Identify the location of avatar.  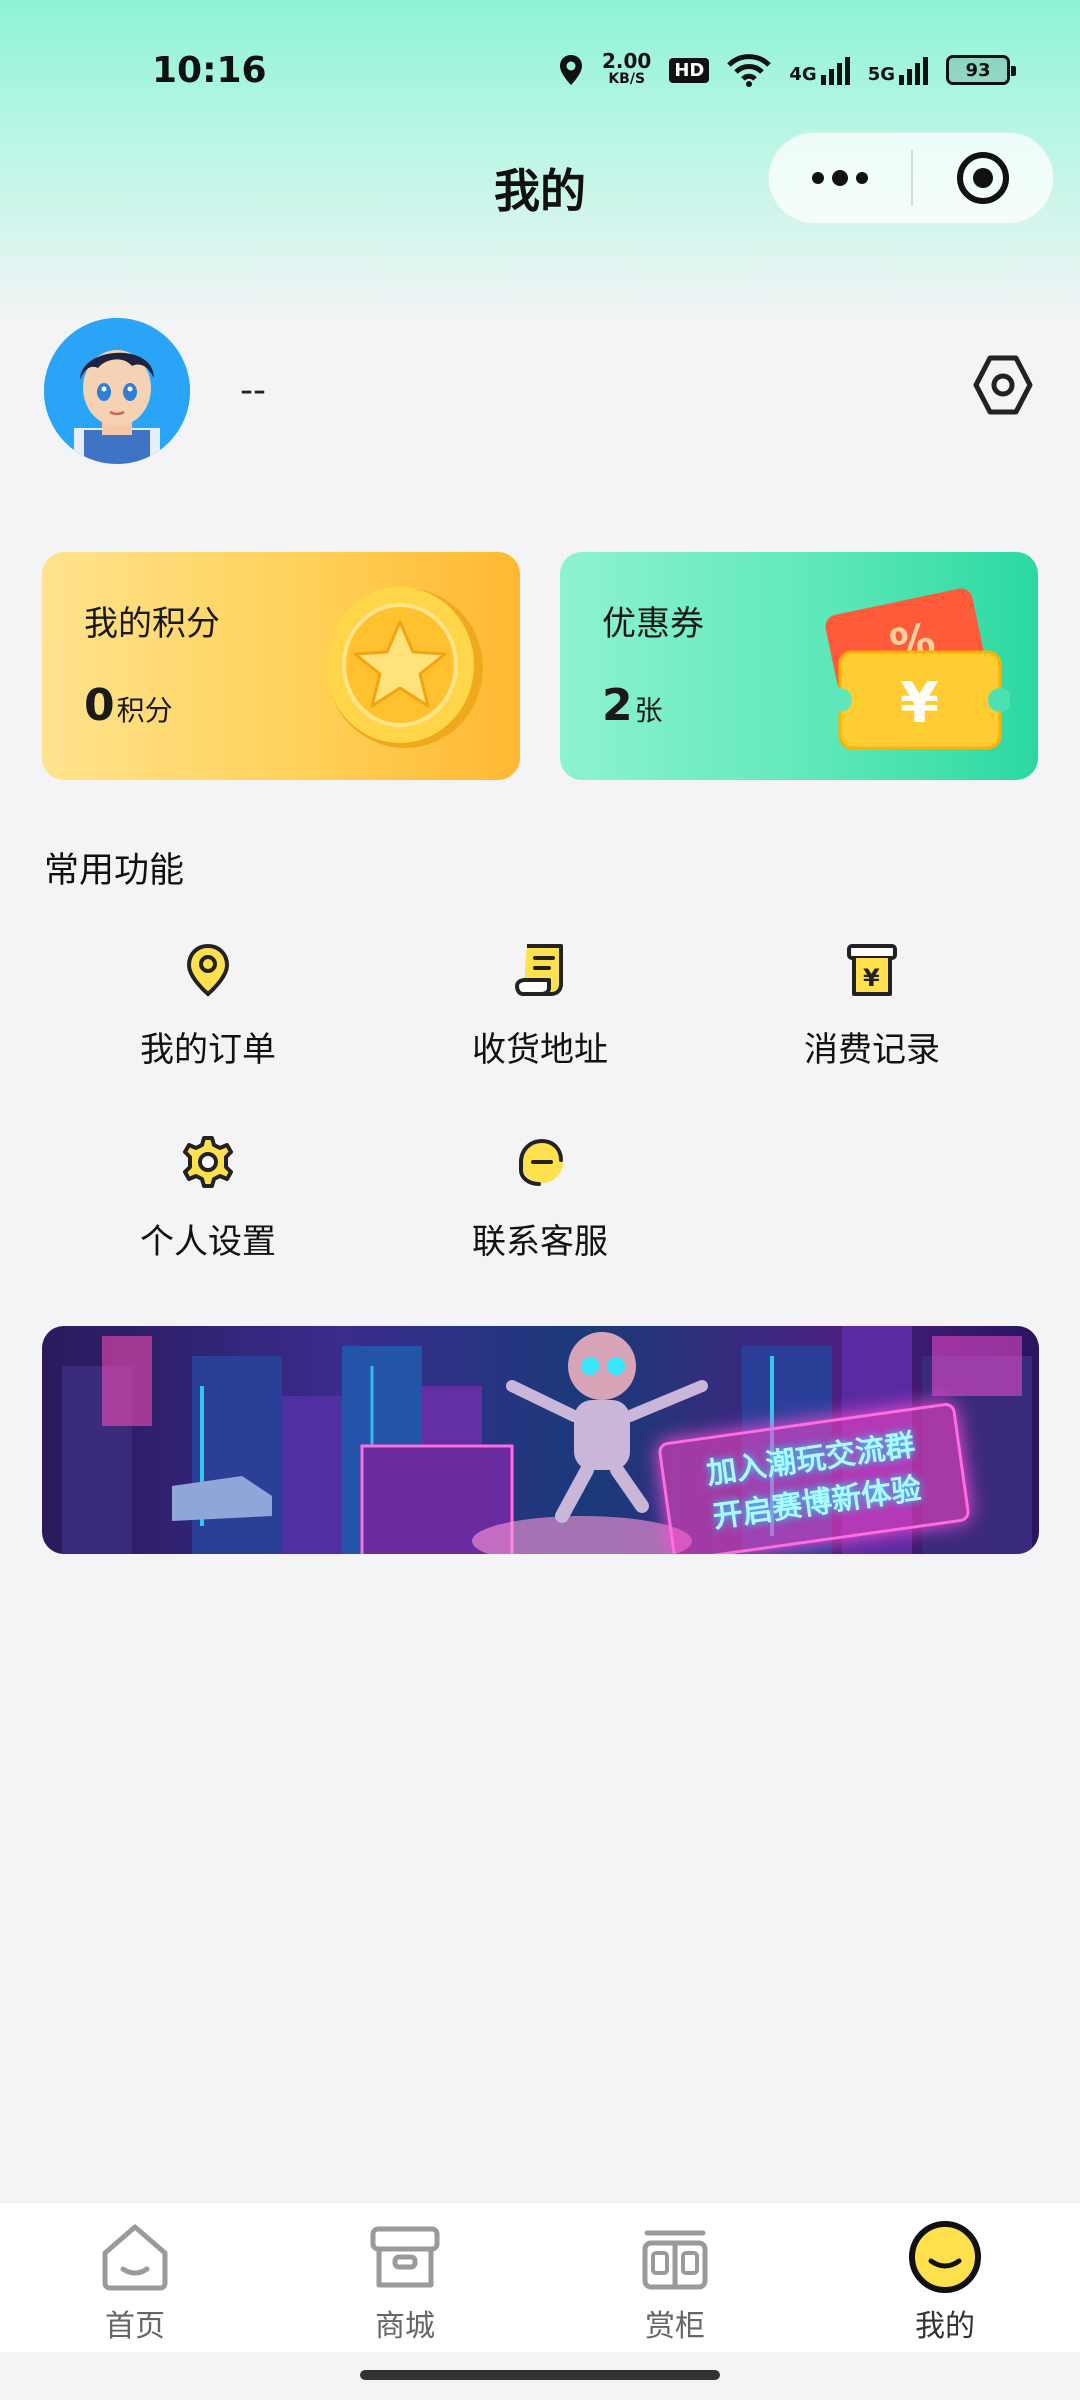
(117, 391).